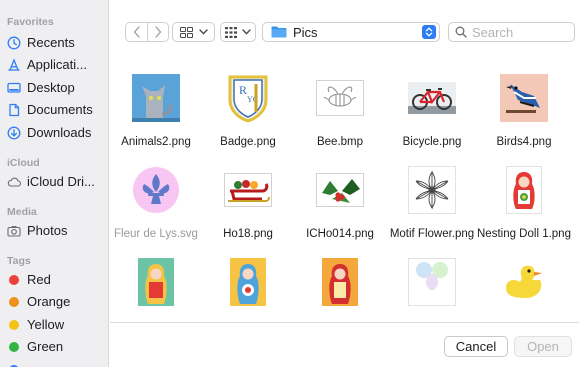  What do you see at coordinates (14, 88) in the screenshot?
I see `desktop-icon` at bounding box center [14, 88].